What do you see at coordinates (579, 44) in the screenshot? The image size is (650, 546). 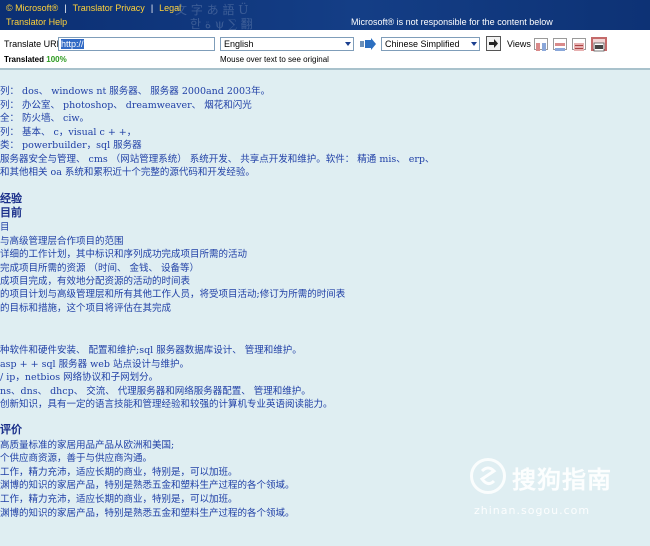 I see `view-original-icon` at bounding box center [579, 44].